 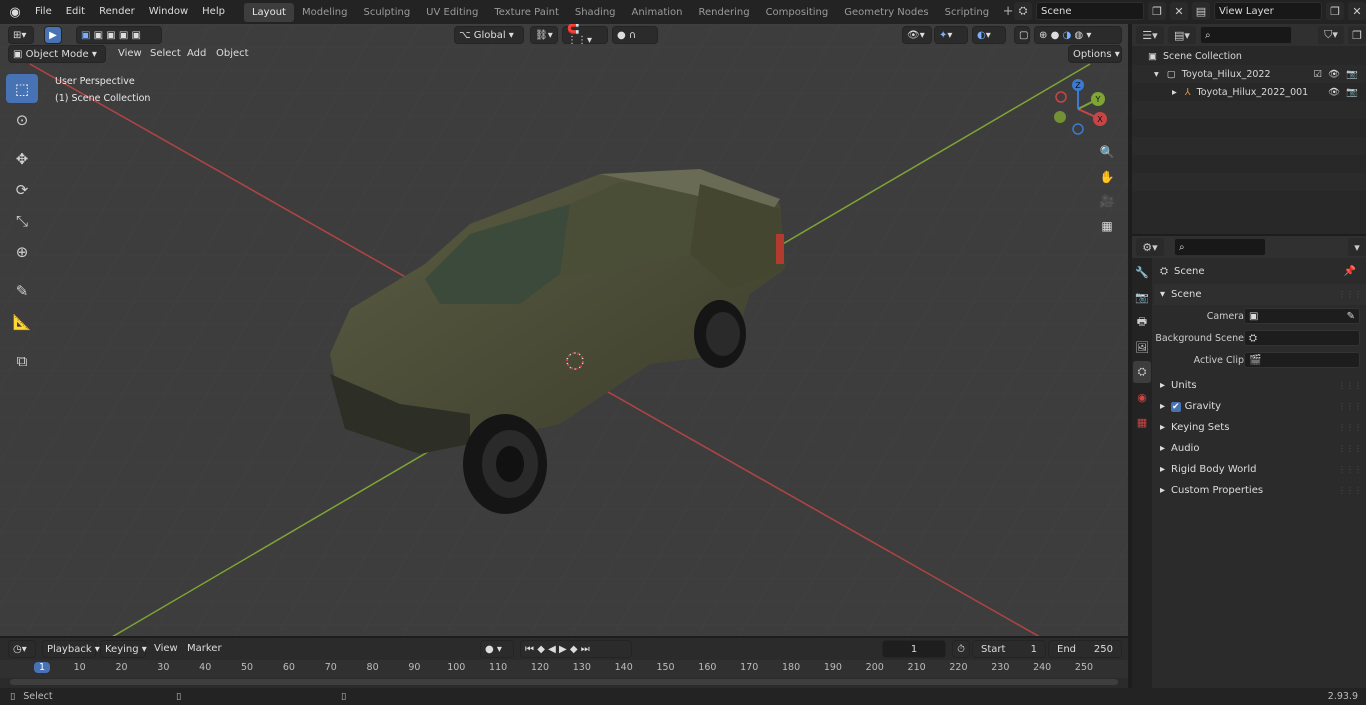 What do you see at coordinates (123, 649) in the screenshot?
I see `keying-dropdown: Keying ▾` at bounding box center [123, 649].